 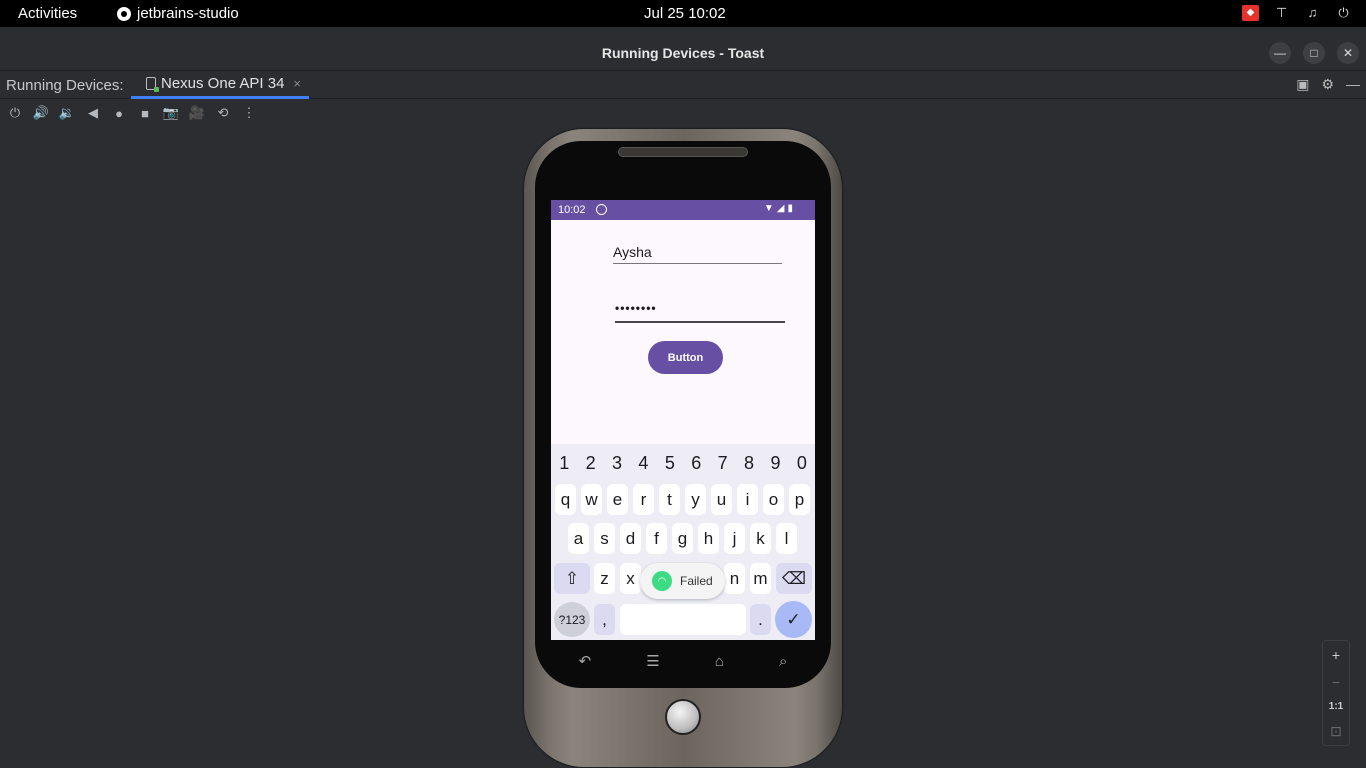 I want to click on number-row: 1234567890, so click(x=683, y=463).